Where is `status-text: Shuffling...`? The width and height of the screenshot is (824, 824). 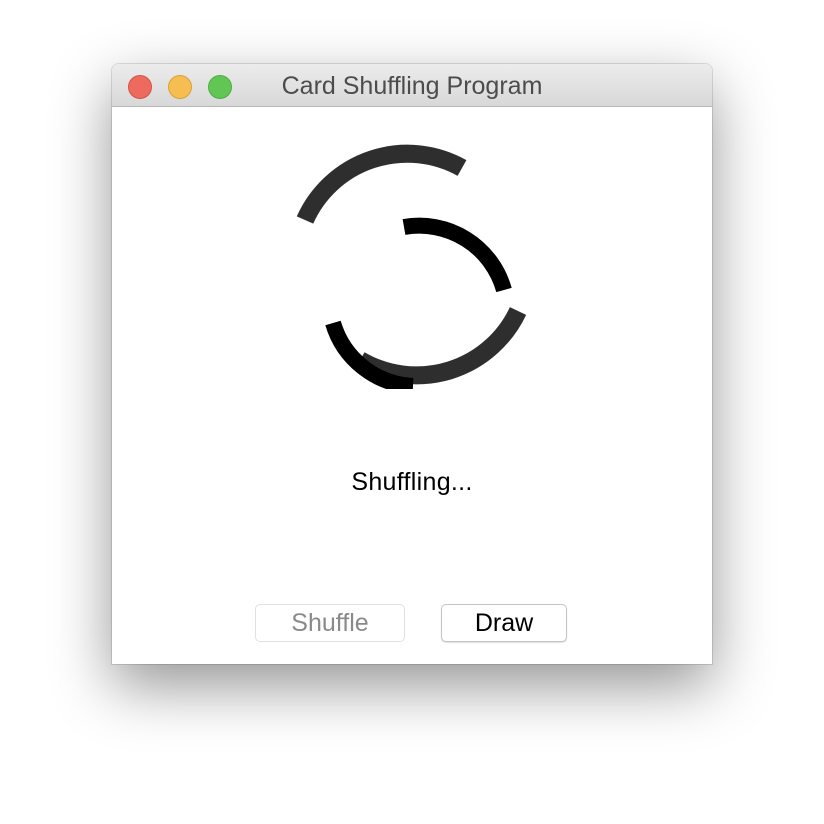 status-text: Shuffling... is located at coordinates (412, 482).